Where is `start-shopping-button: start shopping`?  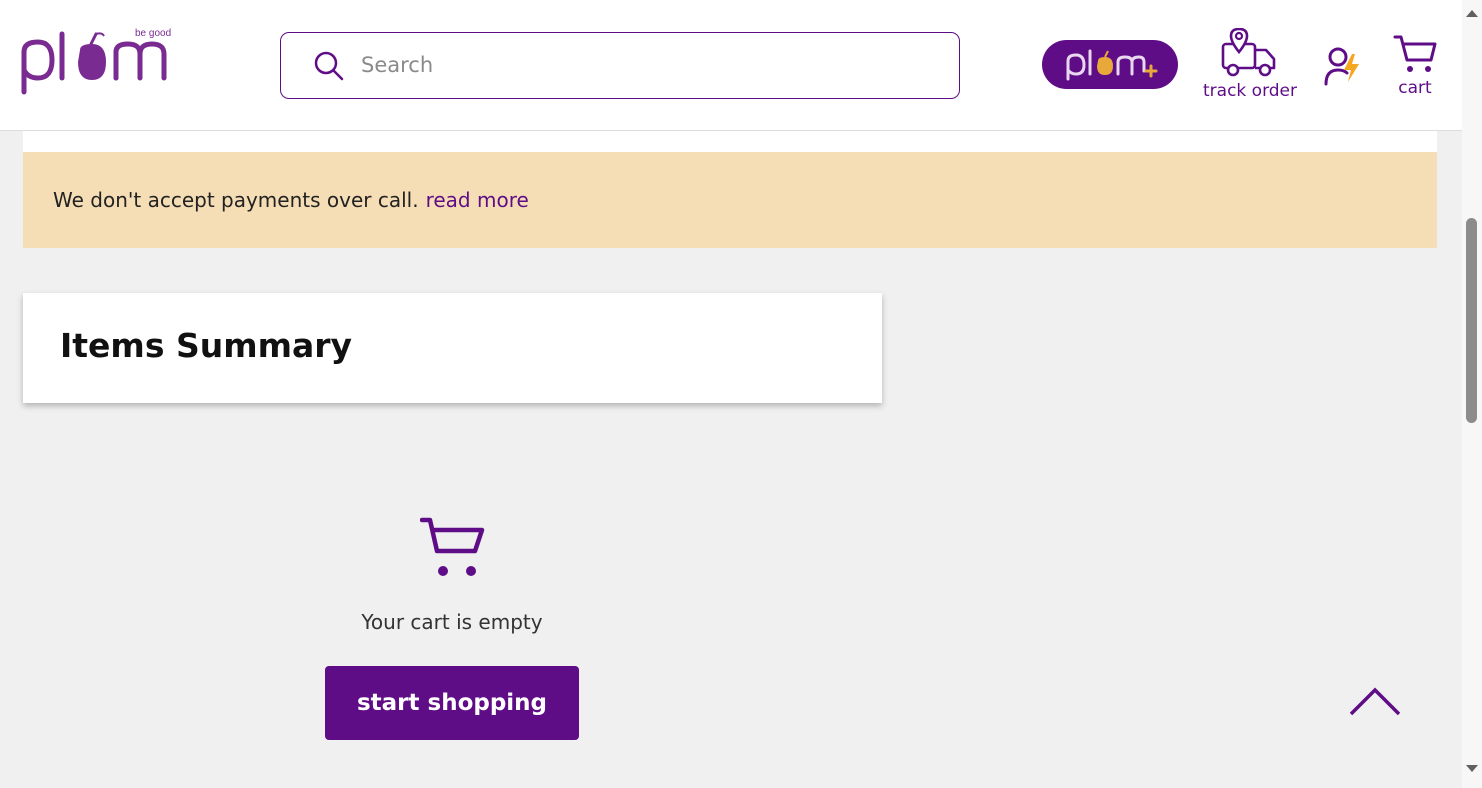
start-shopping-button: start shopping is located at coordinates (452, 703).